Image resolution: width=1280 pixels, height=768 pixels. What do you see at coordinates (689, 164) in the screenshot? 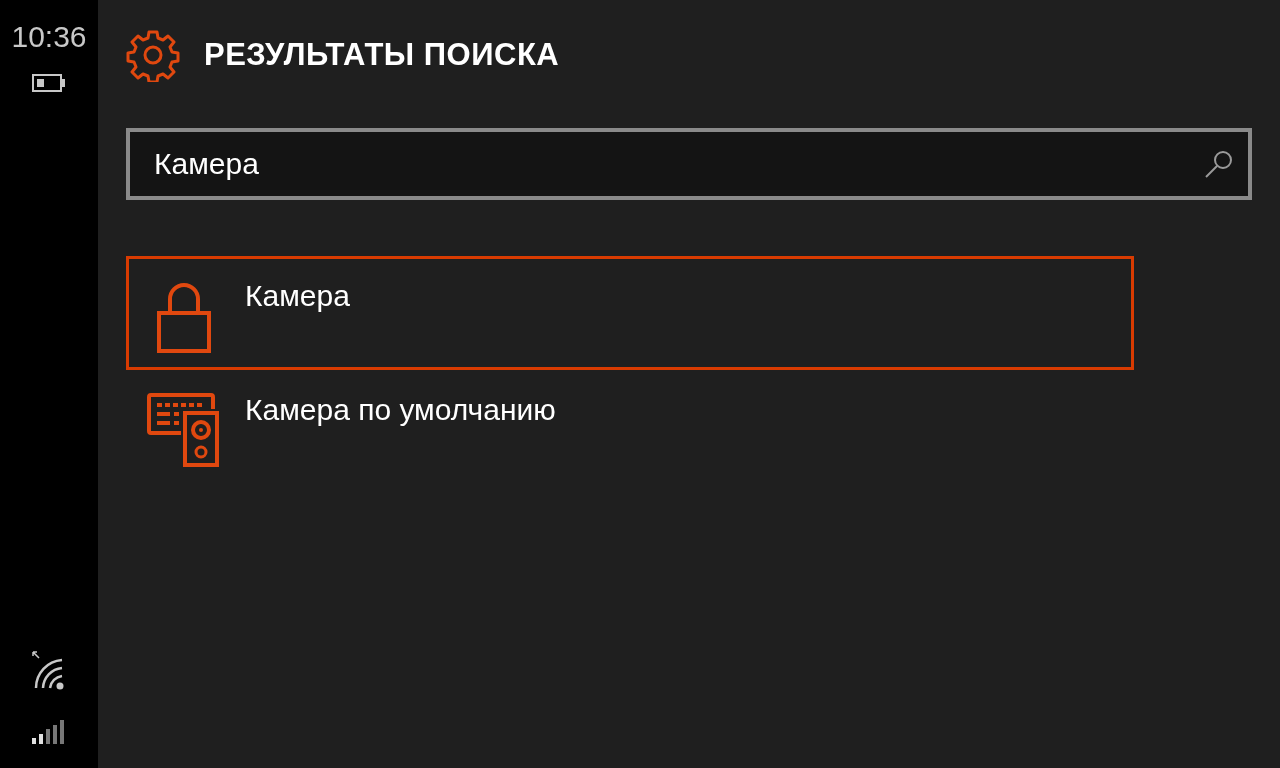
I see `search-field: Камера` at bounding box center [689, 164].